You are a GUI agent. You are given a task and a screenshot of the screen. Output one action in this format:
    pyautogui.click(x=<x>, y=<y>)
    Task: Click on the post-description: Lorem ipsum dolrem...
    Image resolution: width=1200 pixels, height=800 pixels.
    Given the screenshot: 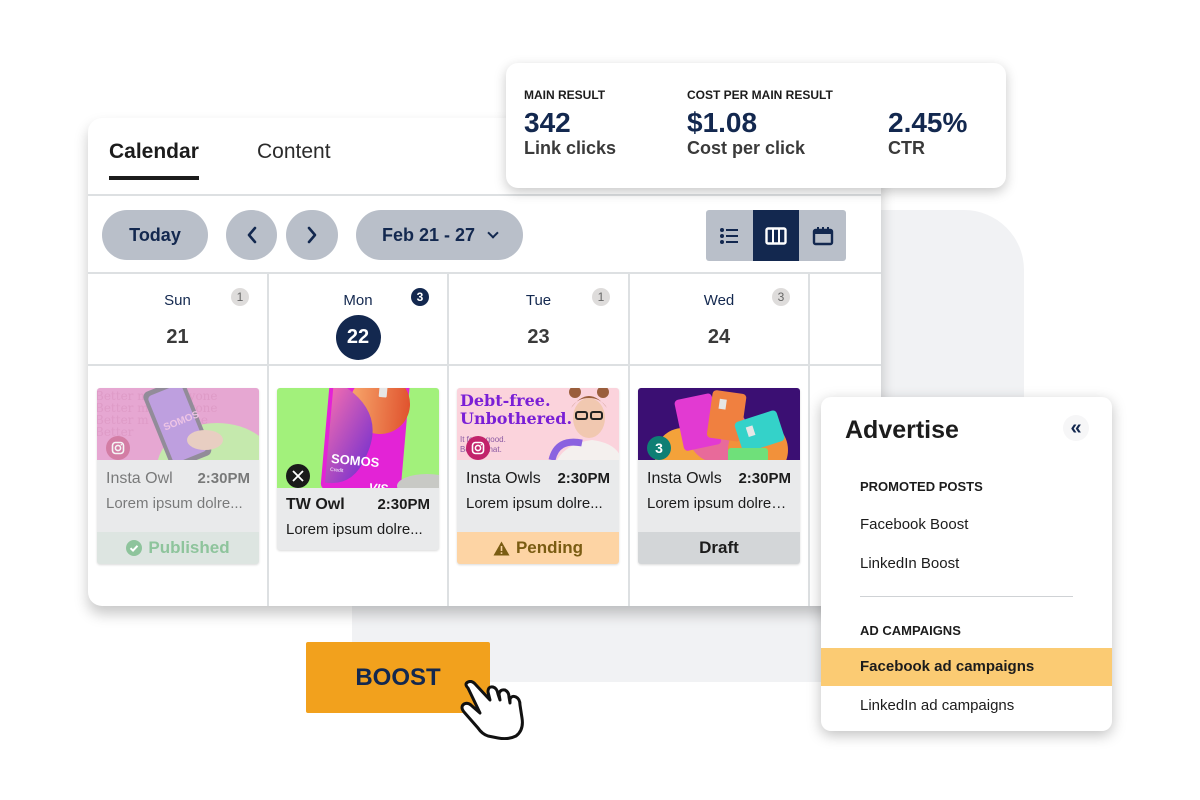 What is the action you would take?
    pyautogui.click(x=719, y=503)
    